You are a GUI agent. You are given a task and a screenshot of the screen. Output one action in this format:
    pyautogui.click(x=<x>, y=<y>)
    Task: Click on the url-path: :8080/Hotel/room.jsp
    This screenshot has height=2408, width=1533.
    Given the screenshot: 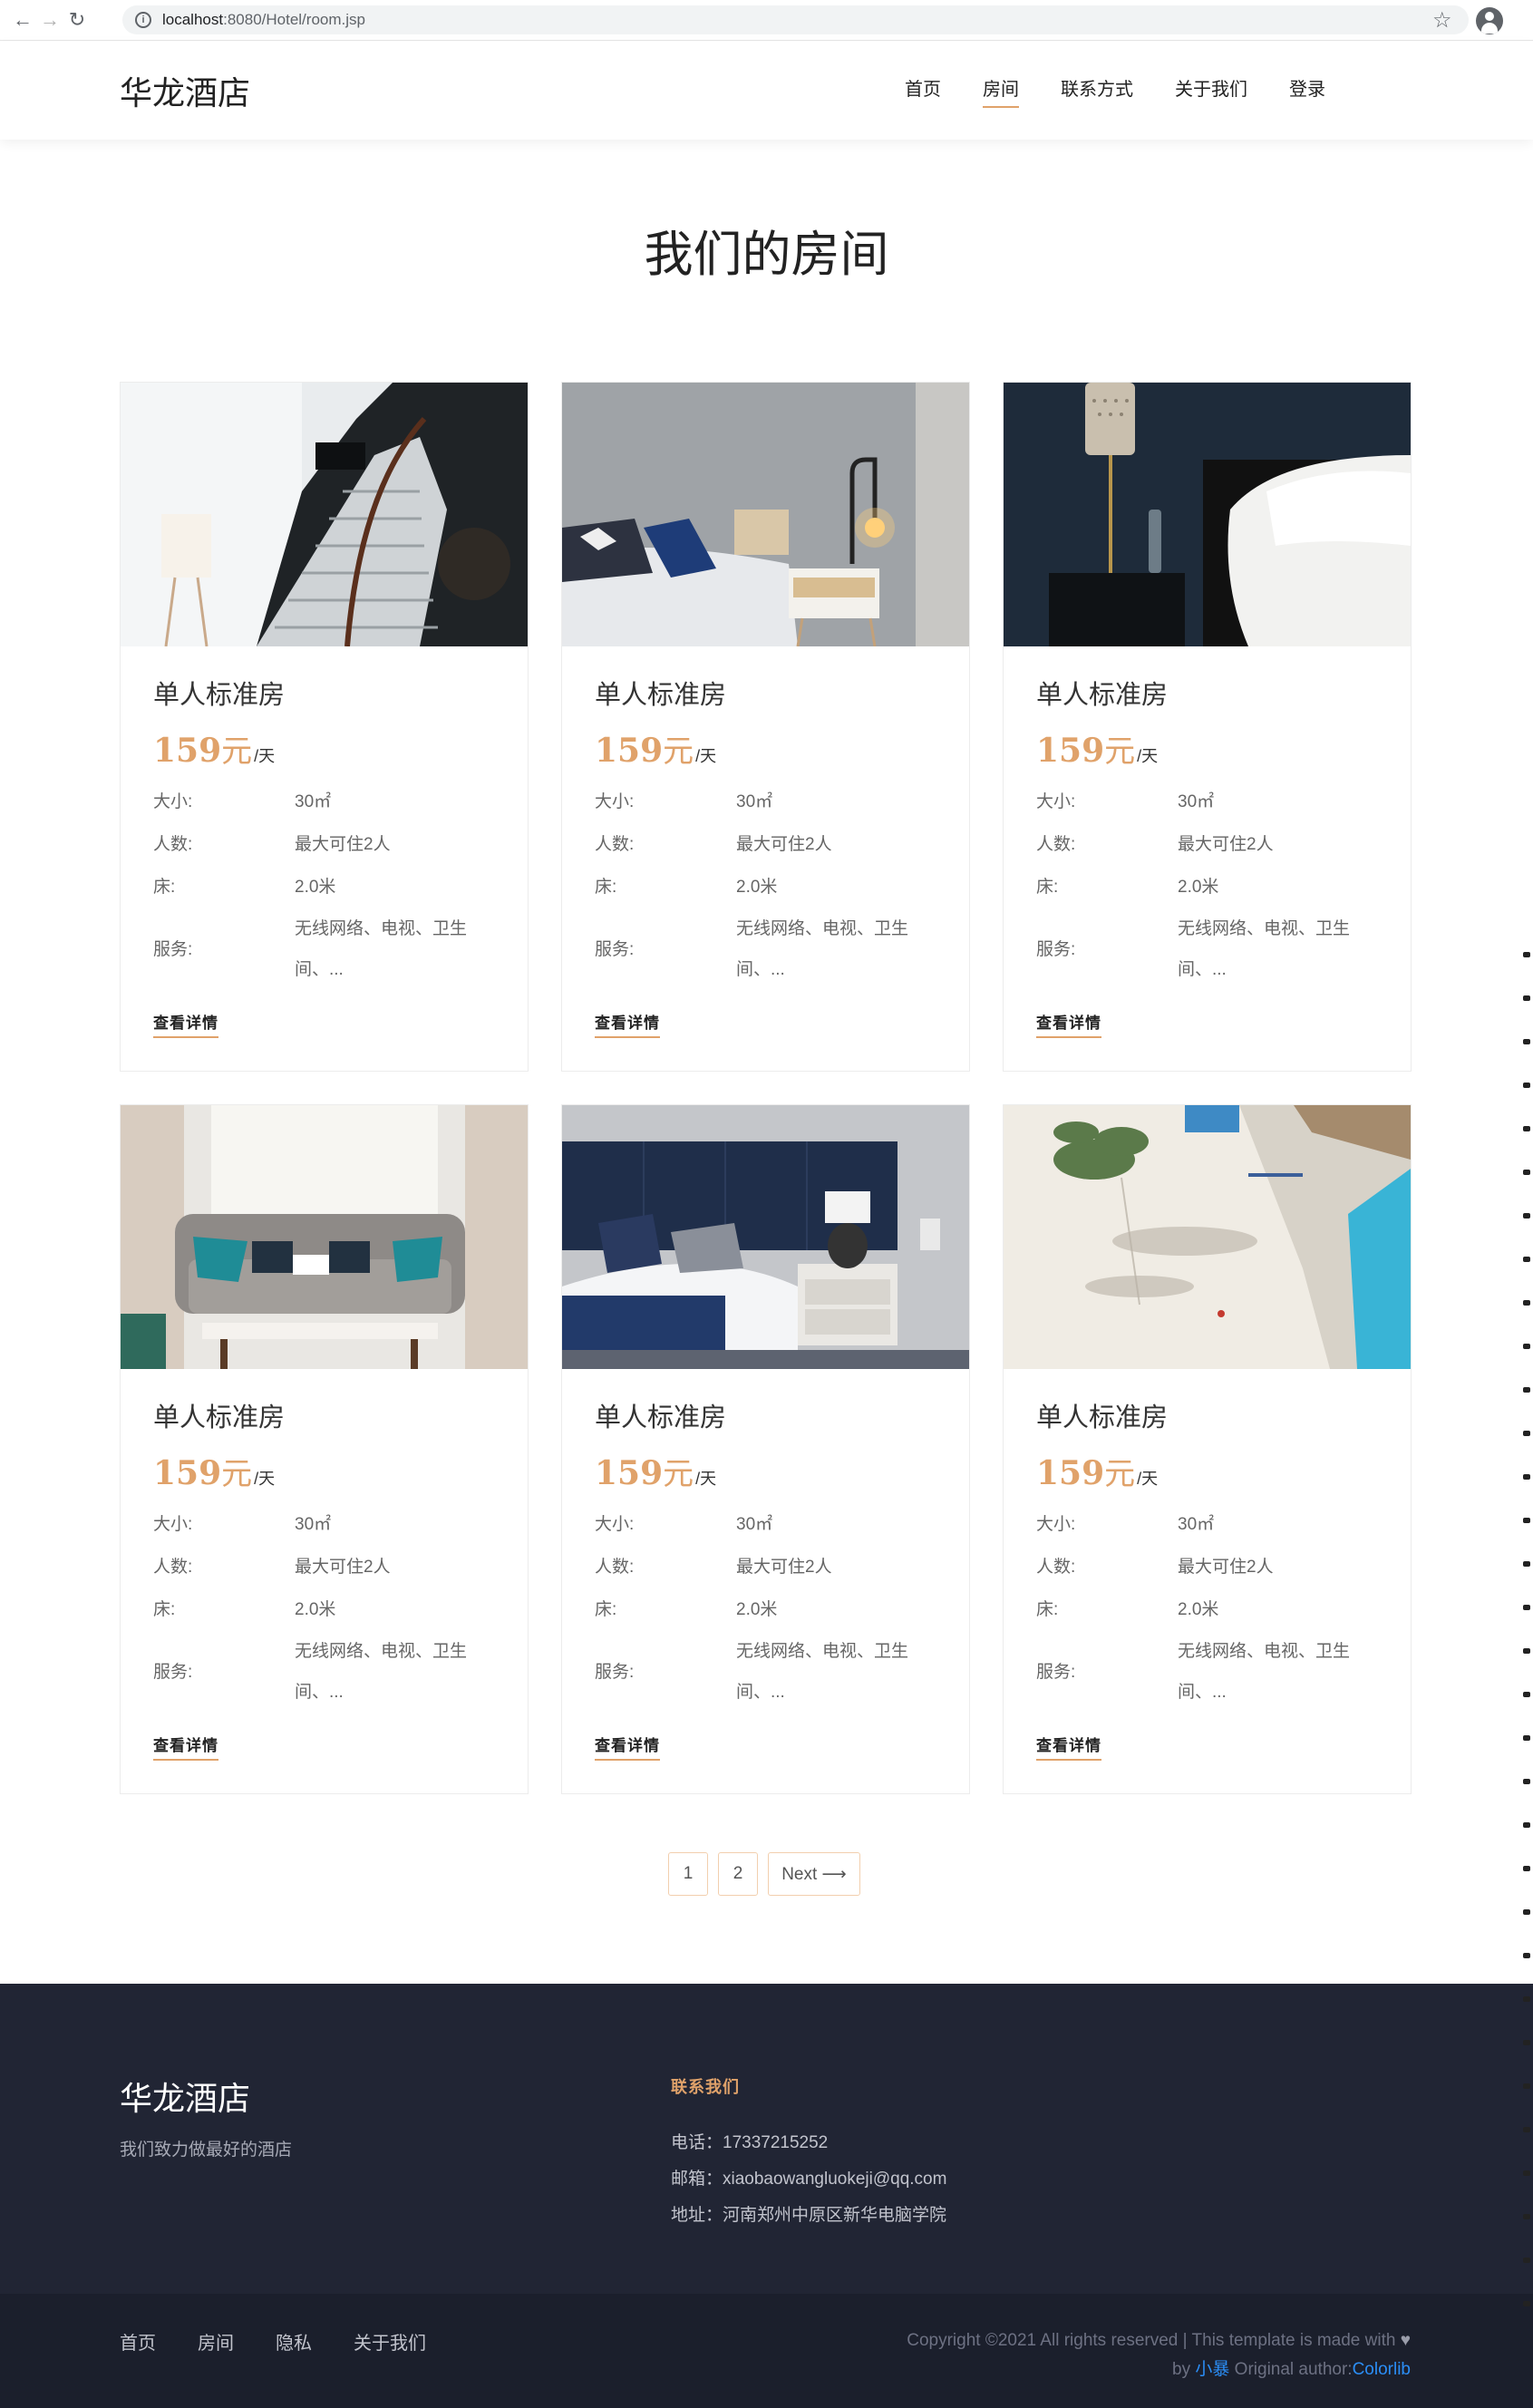 What is the action you would take?
    pyautogui.click(x=294, y=19)
    